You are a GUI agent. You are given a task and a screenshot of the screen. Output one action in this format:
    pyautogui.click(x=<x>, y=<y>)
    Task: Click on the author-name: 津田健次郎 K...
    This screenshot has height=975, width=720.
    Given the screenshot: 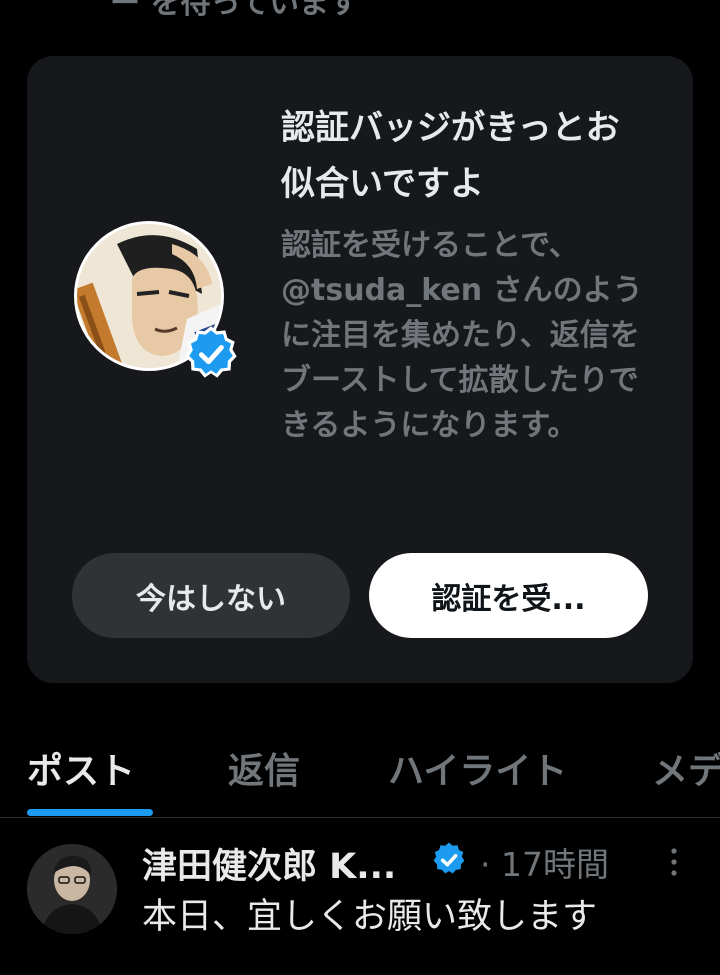 What is the action you would take?
    pyautogui.click(x=269, y=863)
    